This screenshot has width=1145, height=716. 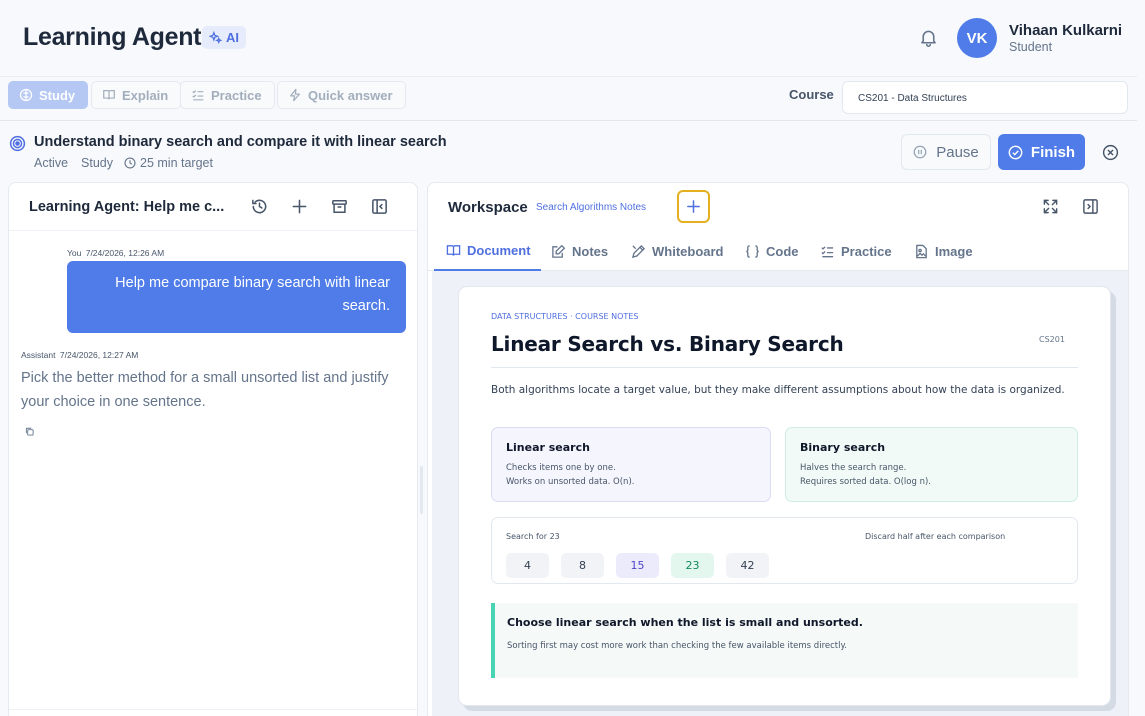 I want to click on assistant-message-meta: Assistant 7/24/2026, 12:27 AM, so click(x=79, y=355).